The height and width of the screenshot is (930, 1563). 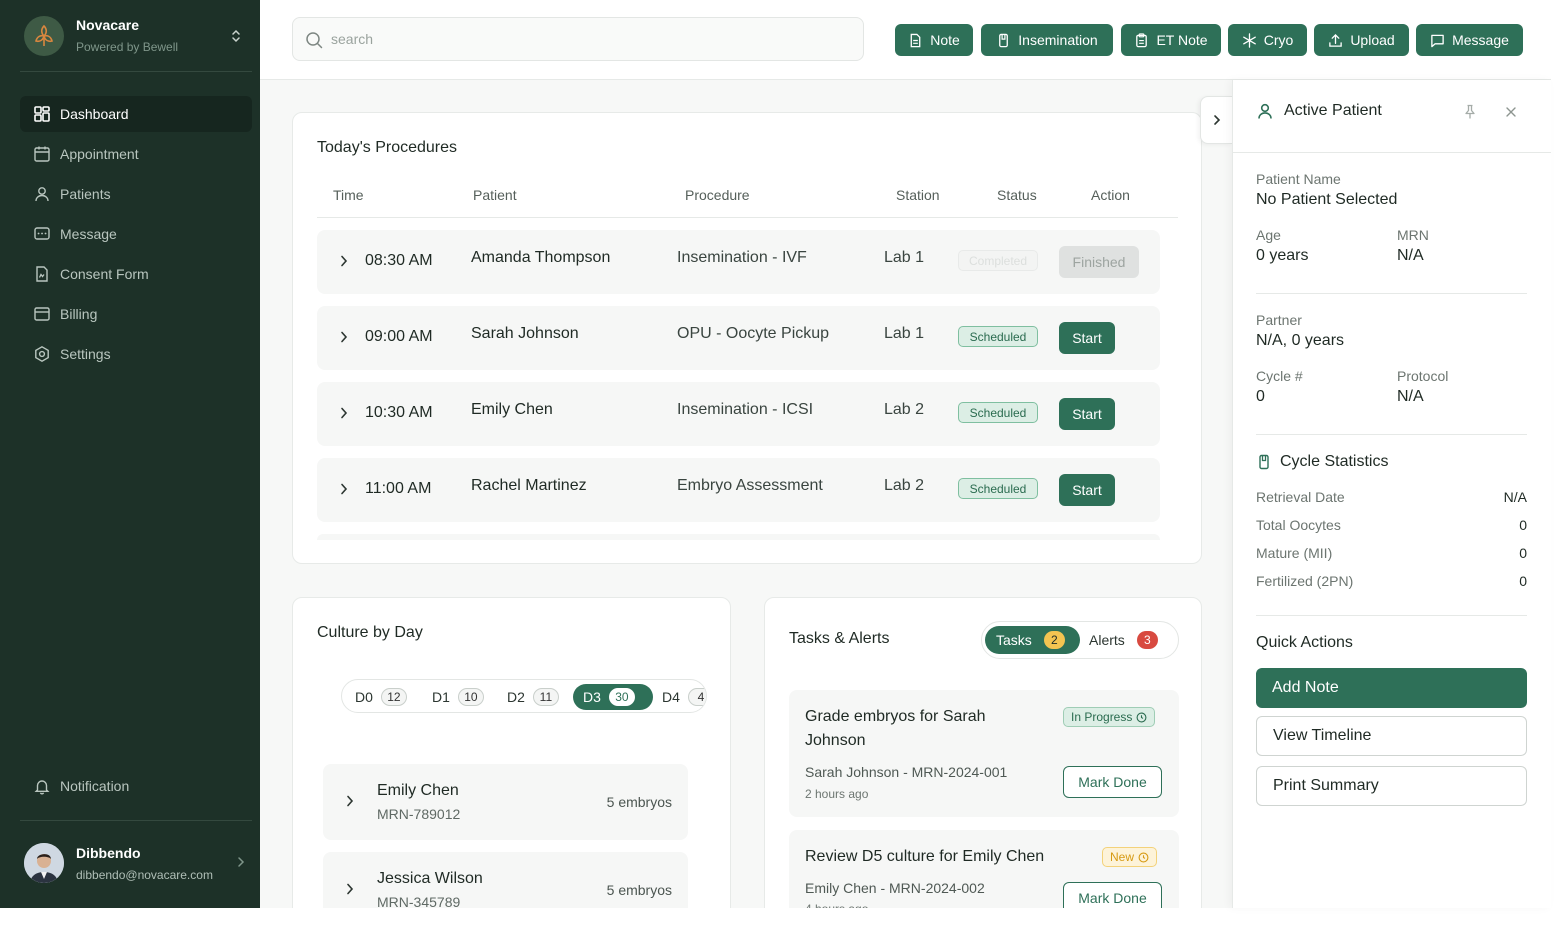 I want to click on day-label: D4, so click(x=671, y=697).